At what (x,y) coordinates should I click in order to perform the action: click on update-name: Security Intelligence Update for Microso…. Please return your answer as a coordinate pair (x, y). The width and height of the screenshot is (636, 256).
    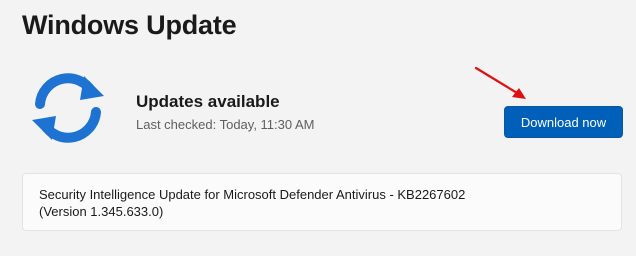
    Looking at the image, I should click on (252, 194).